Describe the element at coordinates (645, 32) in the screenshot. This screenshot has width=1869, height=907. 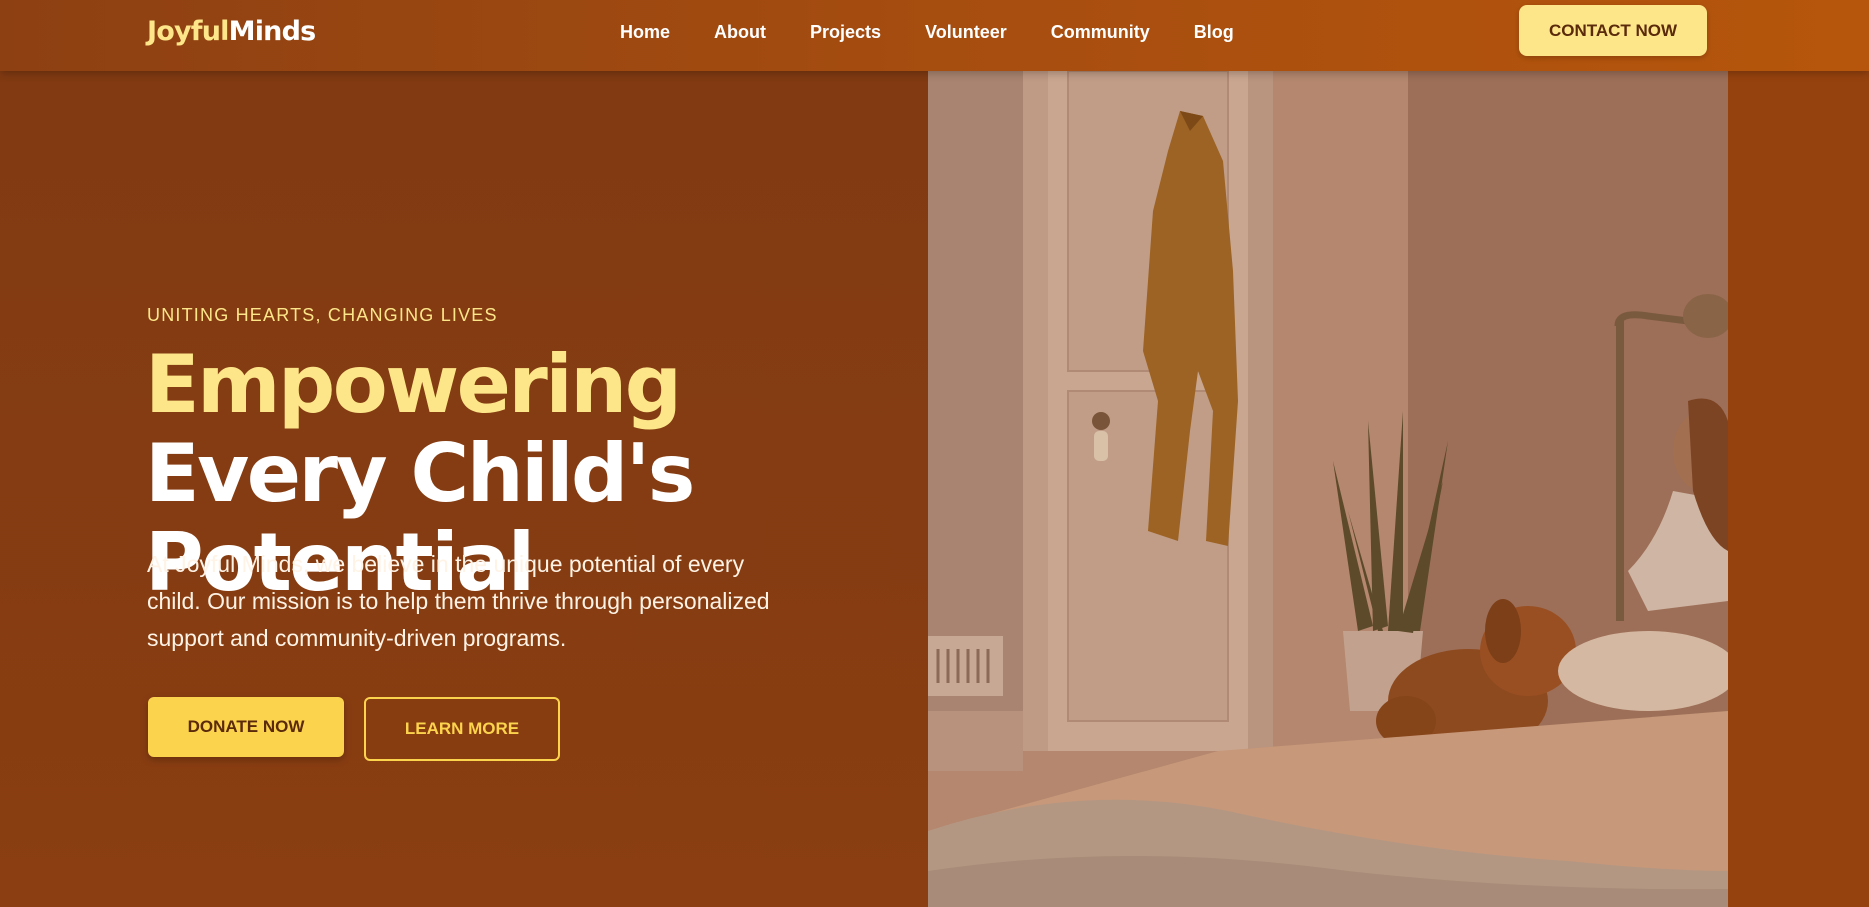
I see `nav-home: Home` at that location.